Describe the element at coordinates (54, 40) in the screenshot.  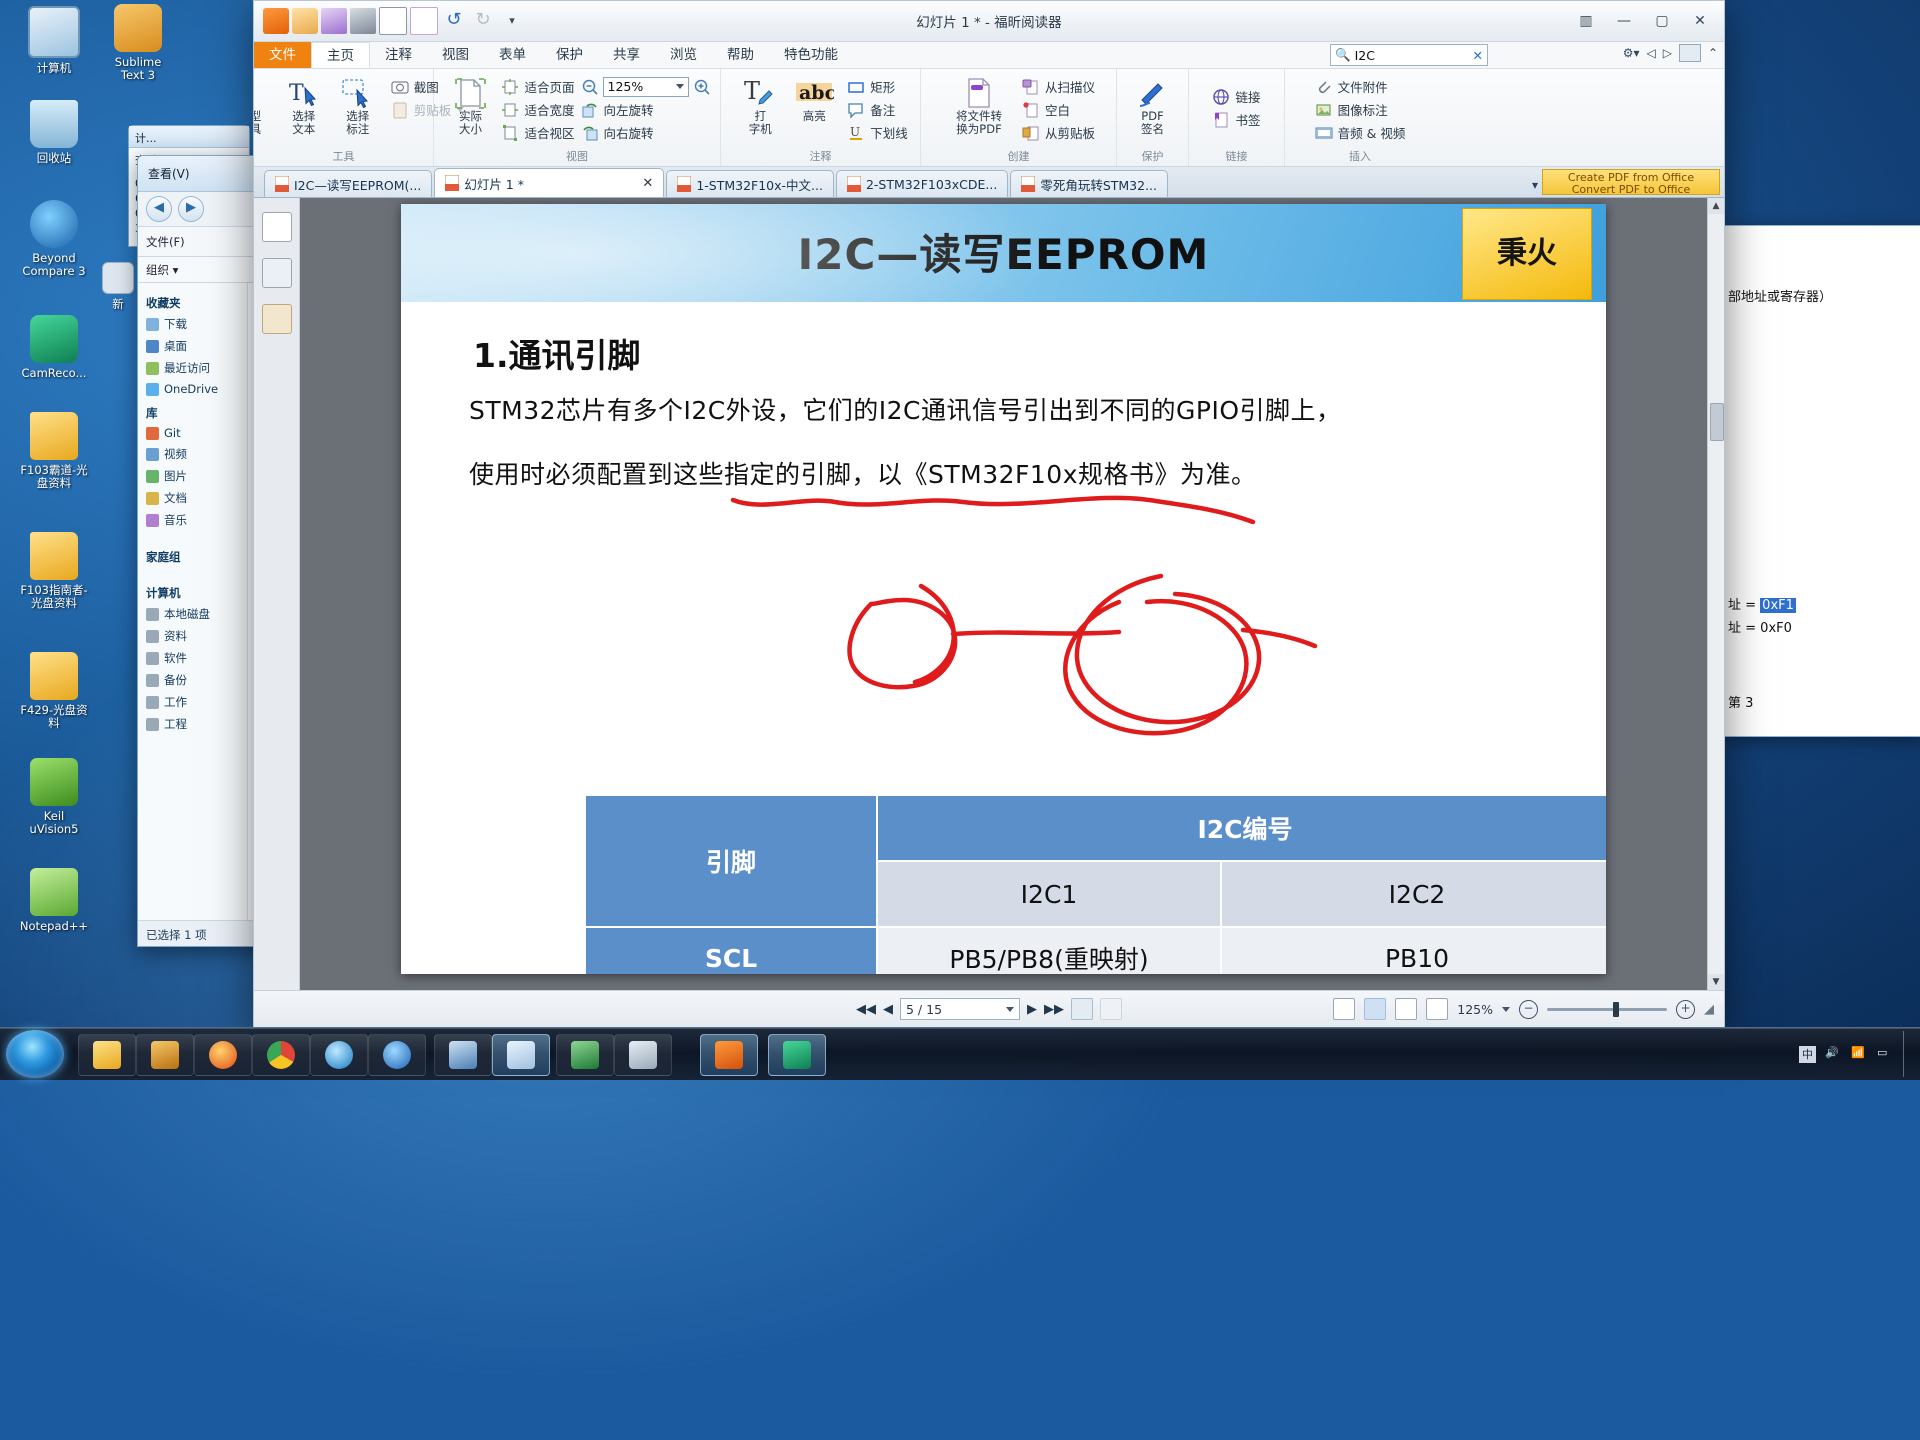
I see `desktop-icon-computer: 计算机` at that location.